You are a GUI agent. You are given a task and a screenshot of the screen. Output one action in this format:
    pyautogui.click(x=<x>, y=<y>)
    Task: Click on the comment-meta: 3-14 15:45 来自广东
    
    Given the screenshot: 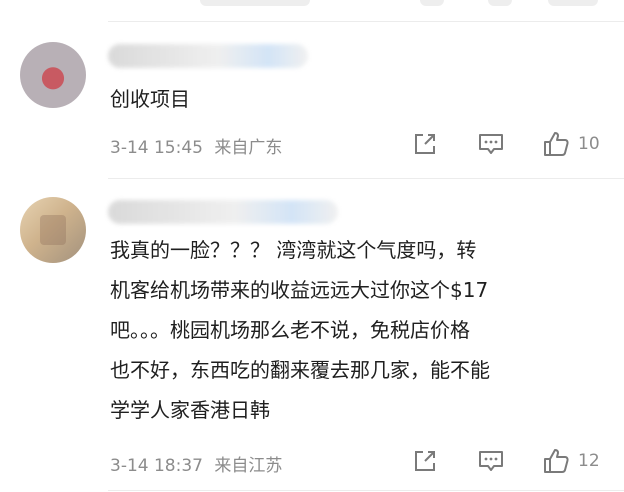 What is the action you would take?
    pyautogui.click(x=199, y=145)
    